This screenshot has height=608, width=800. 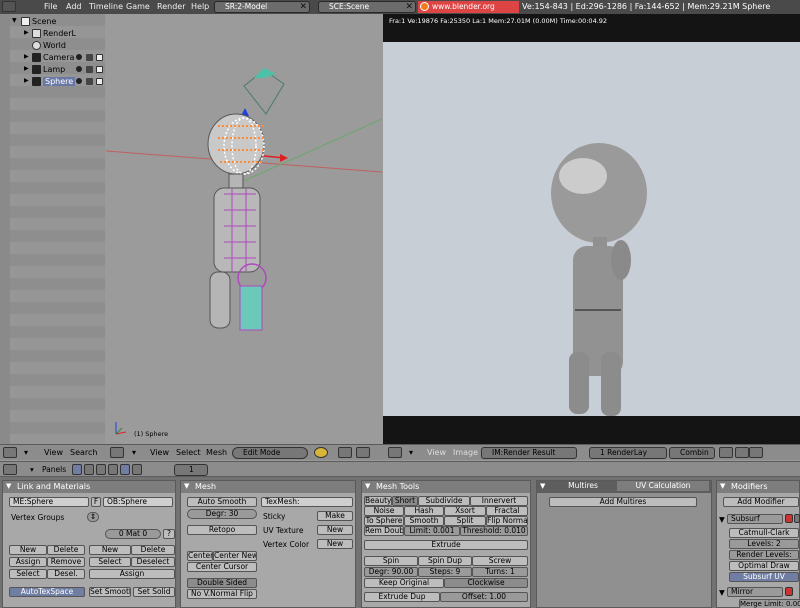 I want to click on object-context-icon, so click(x=113, y=469).